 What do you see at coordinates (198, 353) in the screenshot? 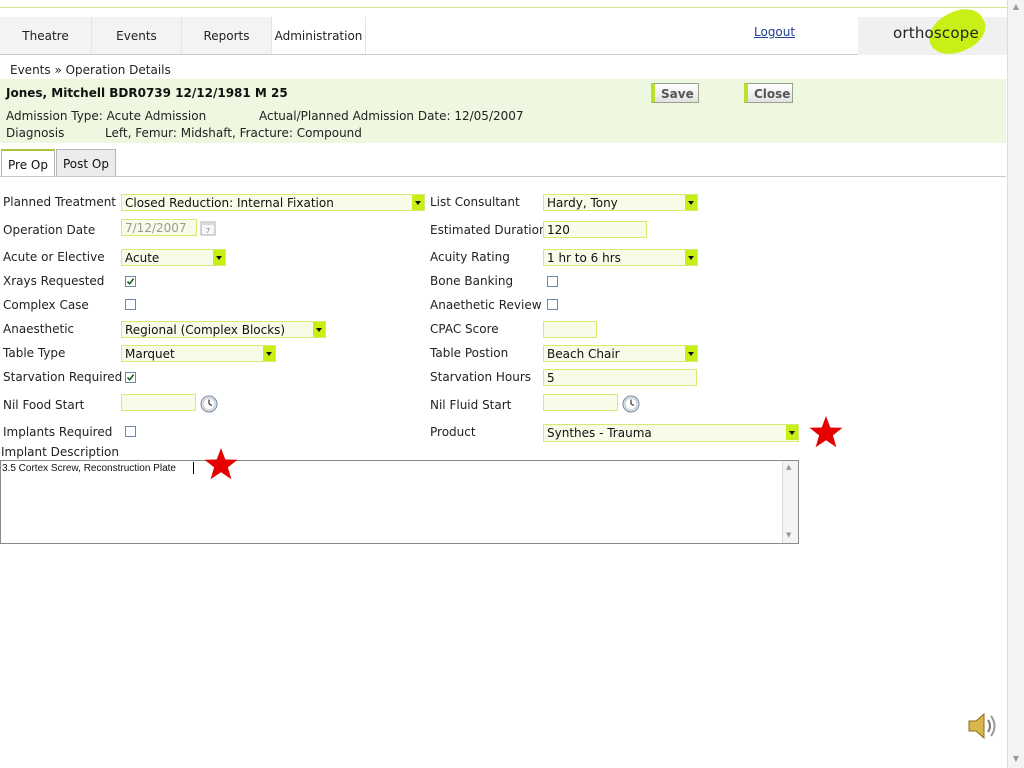
I see `table-type-select: Marquet` at bounding box center [198, 353].